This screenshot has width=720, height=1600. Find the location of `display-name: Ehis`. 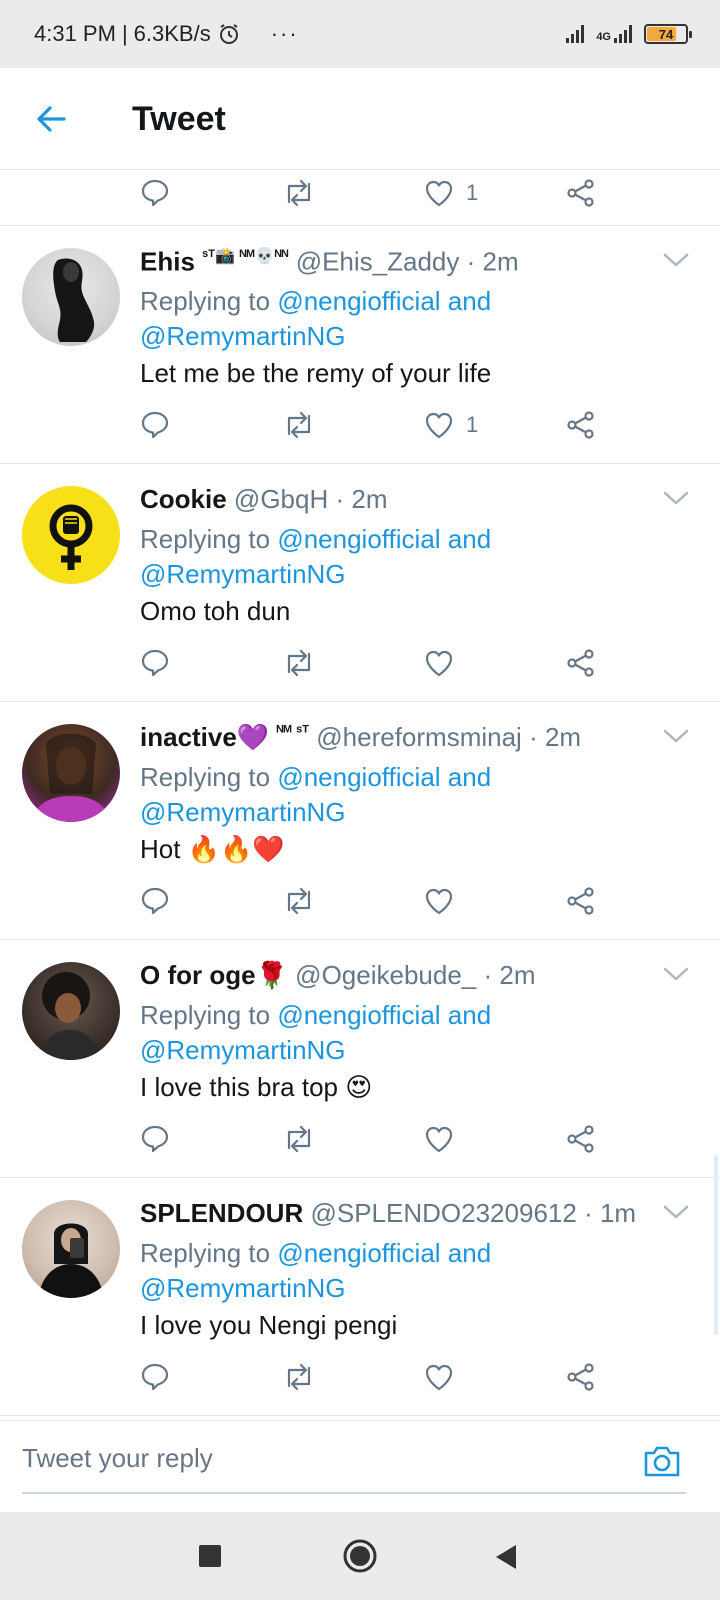

display-name: Ehis is located at coordinates (167, 262).